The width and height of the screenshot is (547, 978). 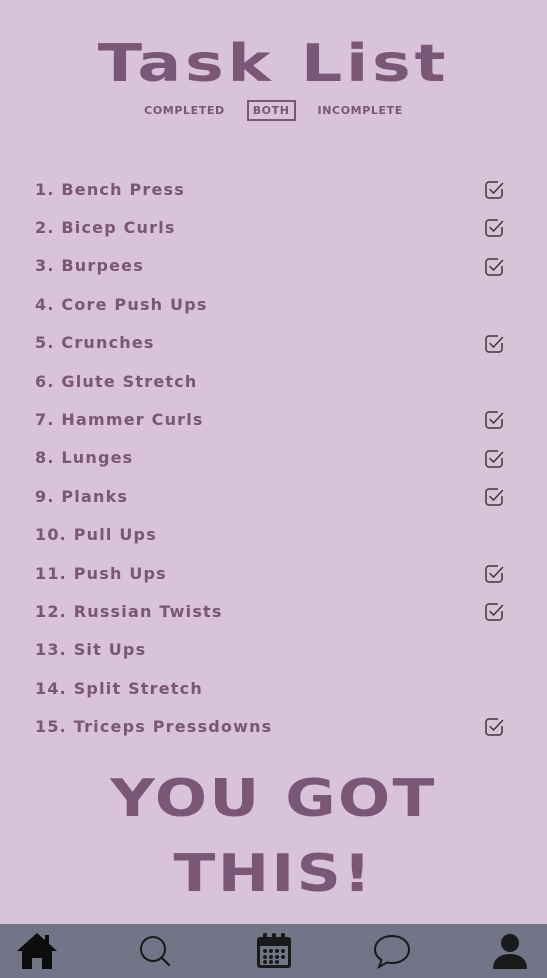 What do you see at coordinates (105, 228) in the screenshot?
I see `task-label: 2. Bicep Curls` at bounding box center [105, 228].